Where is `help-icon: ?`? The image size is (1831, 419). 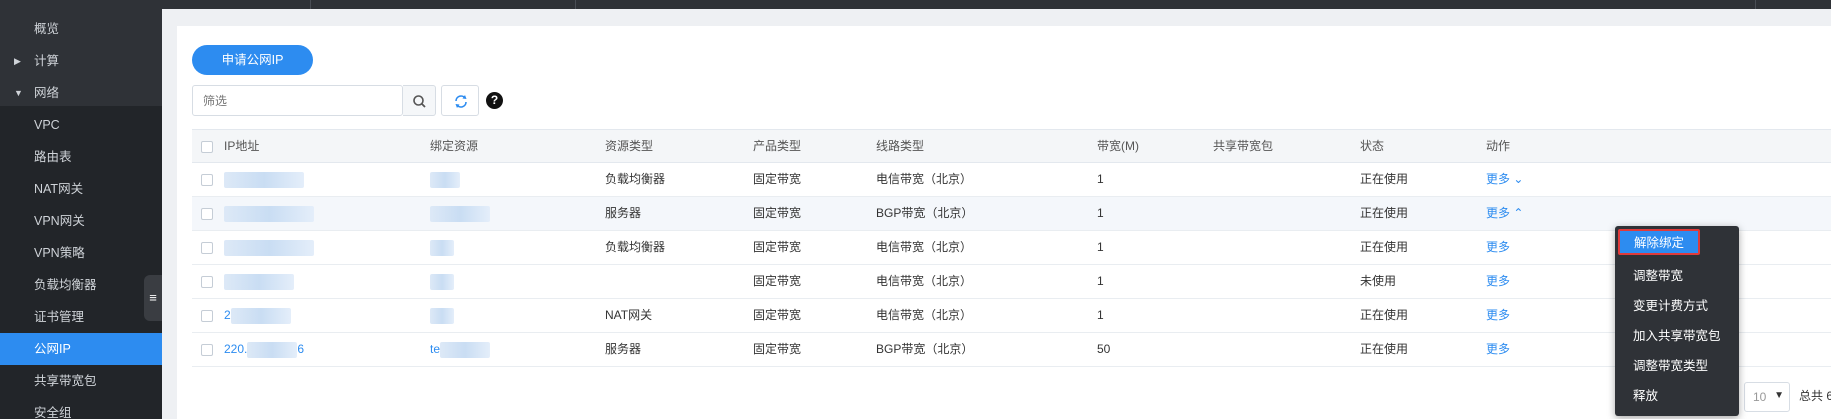
help-icon: ? is located at coordinates (494, 100).